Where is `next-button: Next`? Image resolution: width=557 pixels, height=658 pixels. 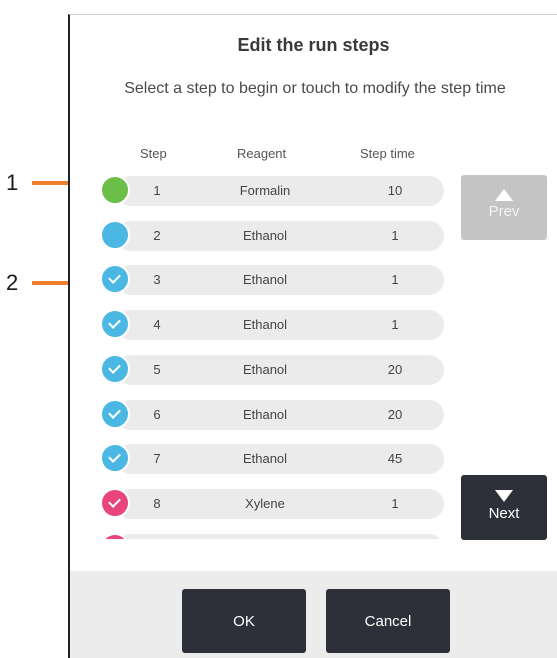
next-button: Next is located at coordinates (504, 507).